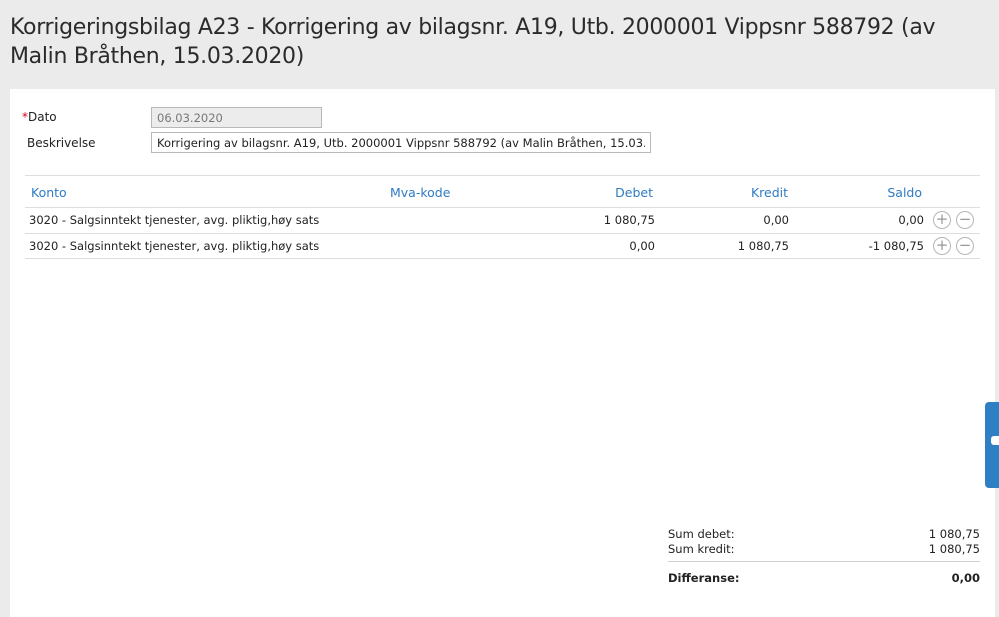  What do you see at coordinates (401, 142) in the screenshot?
I see `description-field` at bounding box center [401, 142].